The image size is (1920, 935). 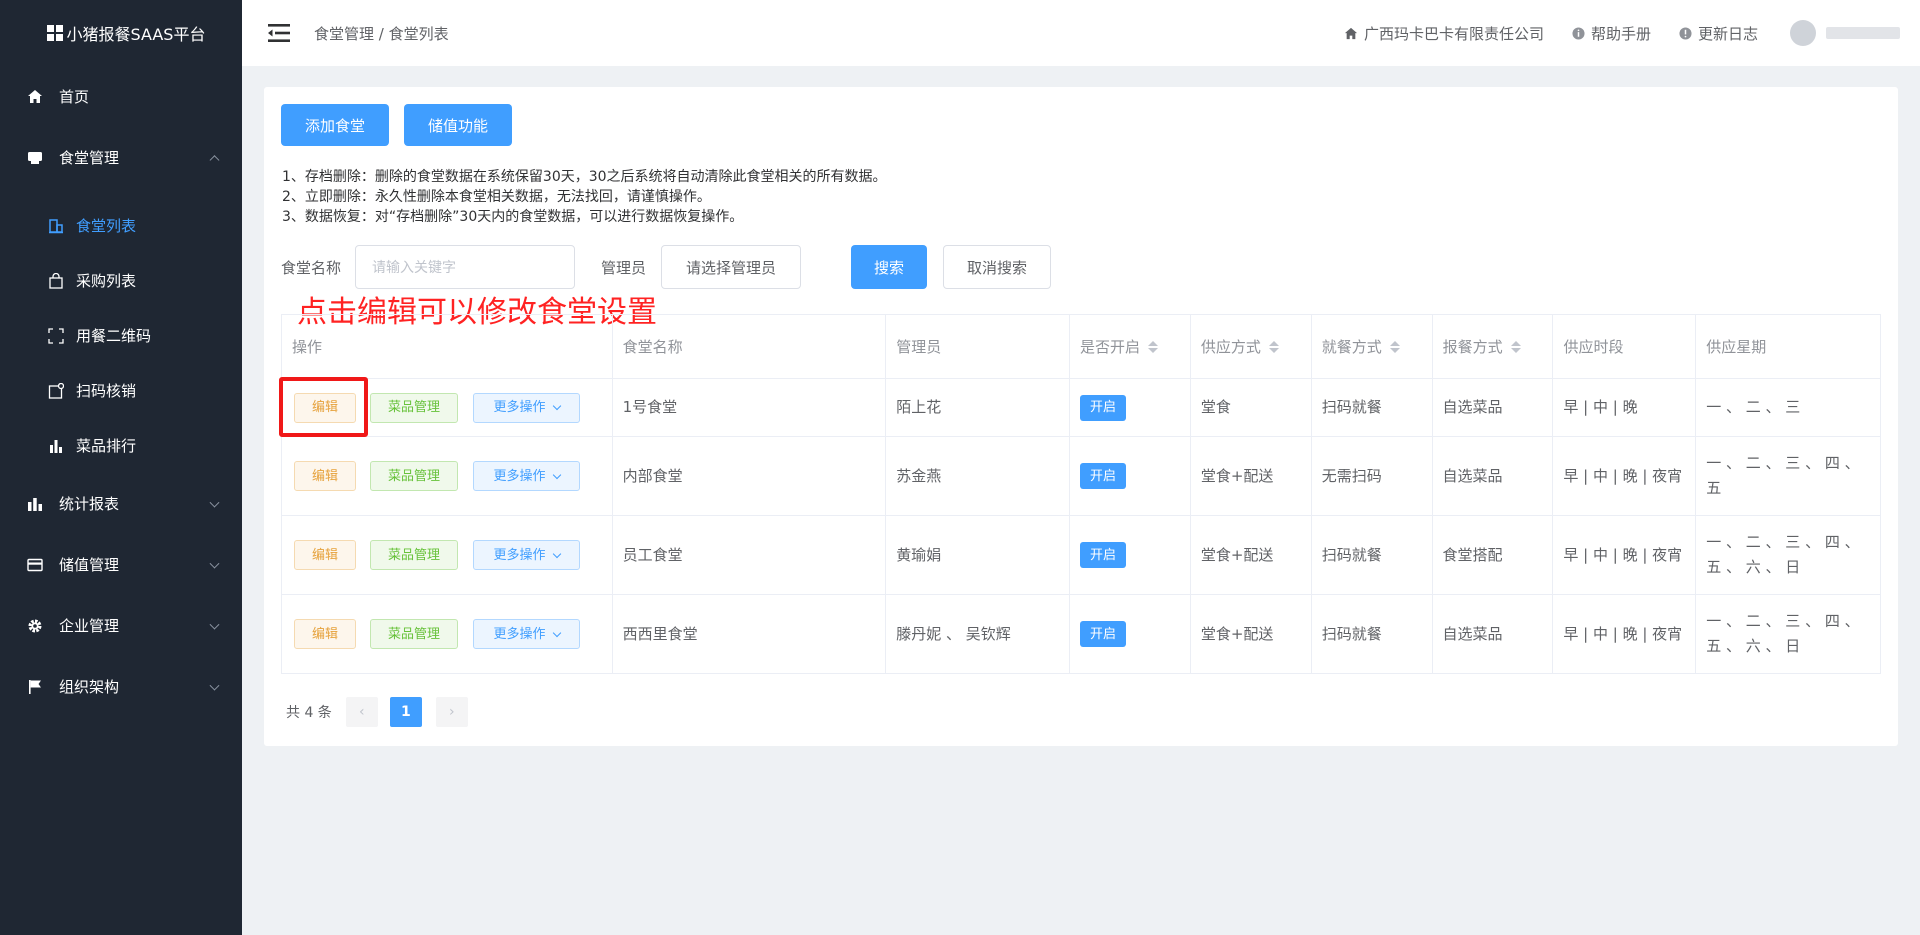 I want to click on prev-page-button: ‹, so click(x=361, y=712).